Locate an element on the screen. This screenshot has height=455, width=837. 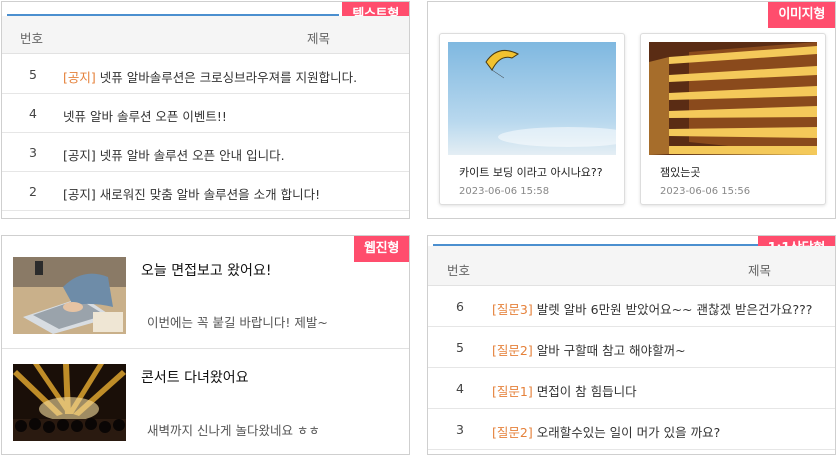
row-title-link: [공지] 넷퓨 알바솔루션은 크로싱브라우져를 지원합니다. is located at coordinates (210, 76).